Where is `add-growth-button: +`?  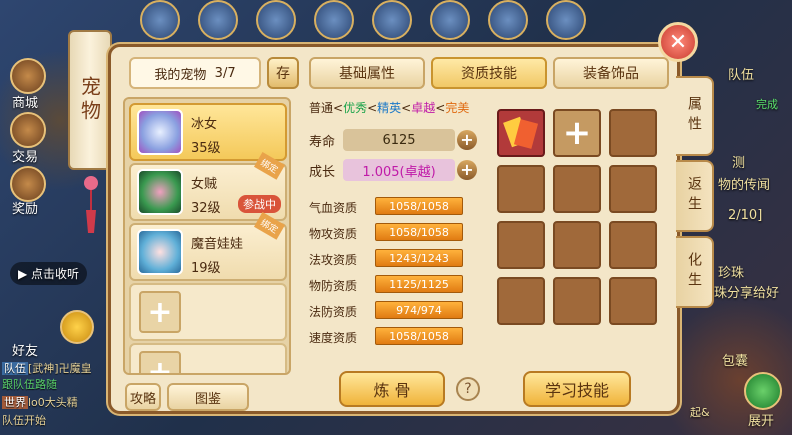
add-growth-button: + is located at coordinates (467, 170).